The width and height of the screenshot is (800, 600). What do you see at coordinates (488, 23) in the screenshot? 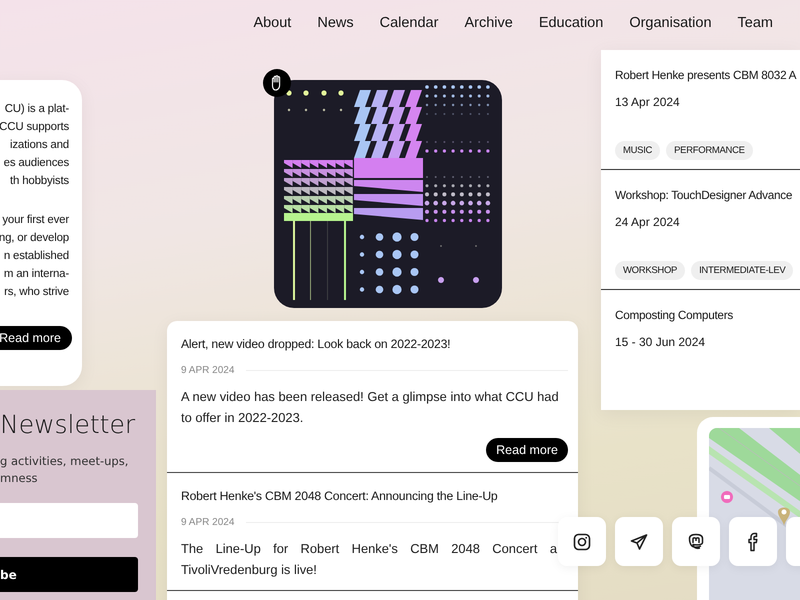
I see `nav-link: Archive` at bounding box center [488, 23].